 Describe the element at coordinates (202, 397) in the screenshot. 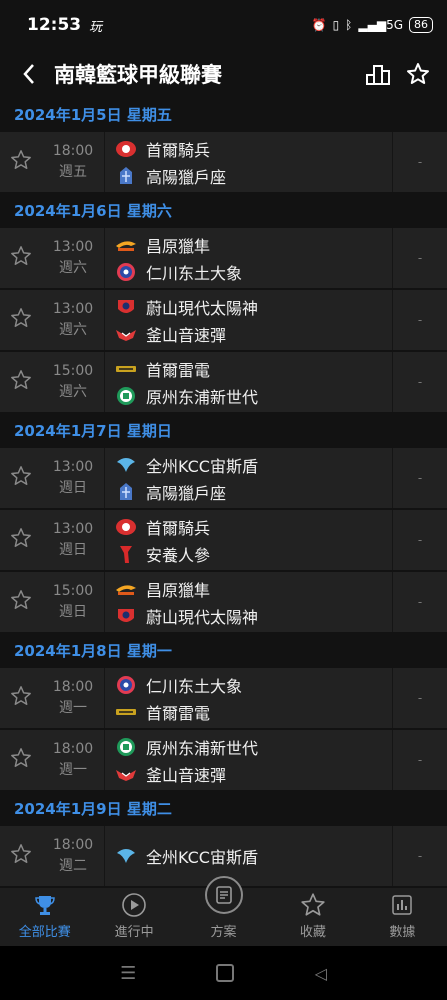

I see `away-team-name: 原州东浦新世代` at that location.